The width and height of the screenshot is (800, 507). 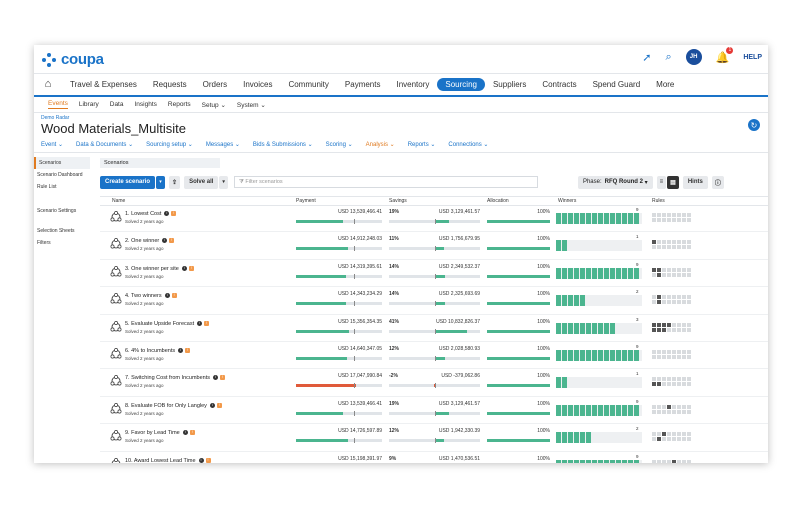 I want to click on subnav-reports: Reports, so click(x=179, y=104).